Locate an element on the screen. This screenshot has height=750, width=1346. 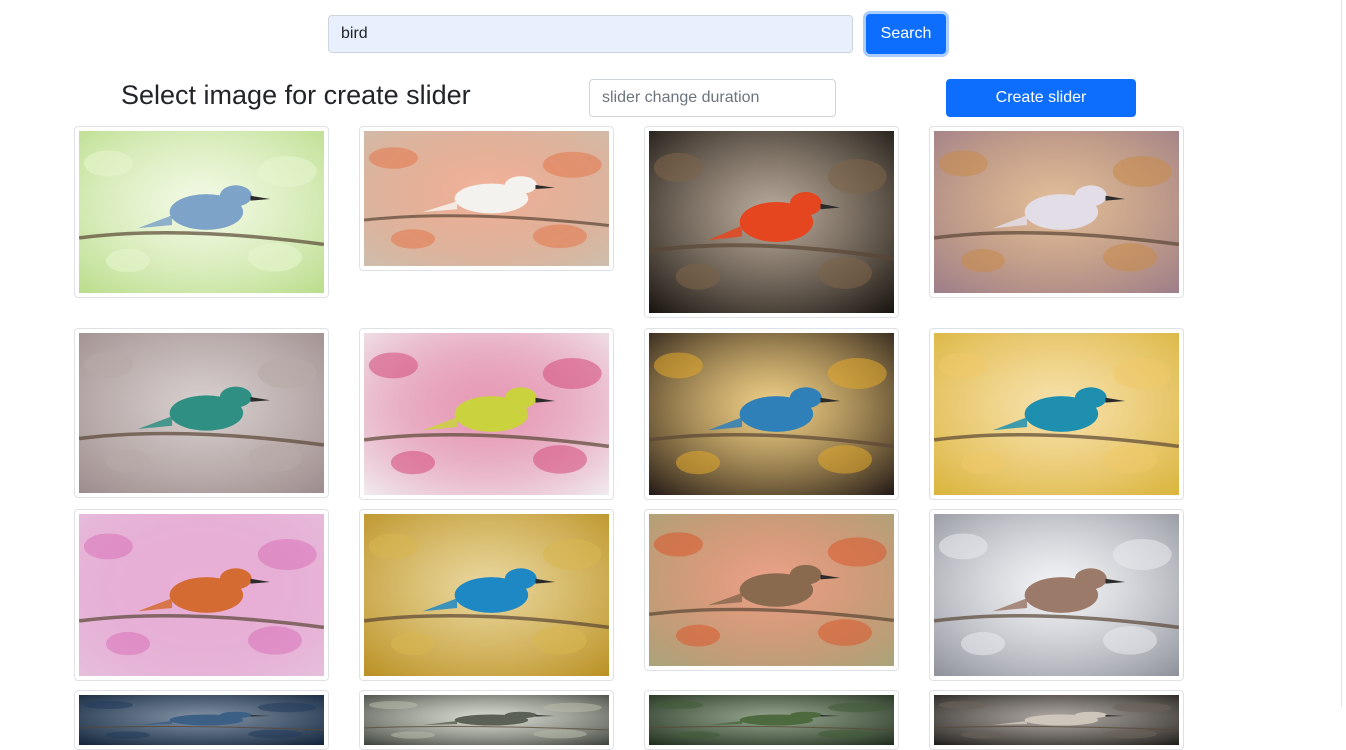
gallery-image-white-dove-with-autumn-leaves is located at coordinates (486, 198).